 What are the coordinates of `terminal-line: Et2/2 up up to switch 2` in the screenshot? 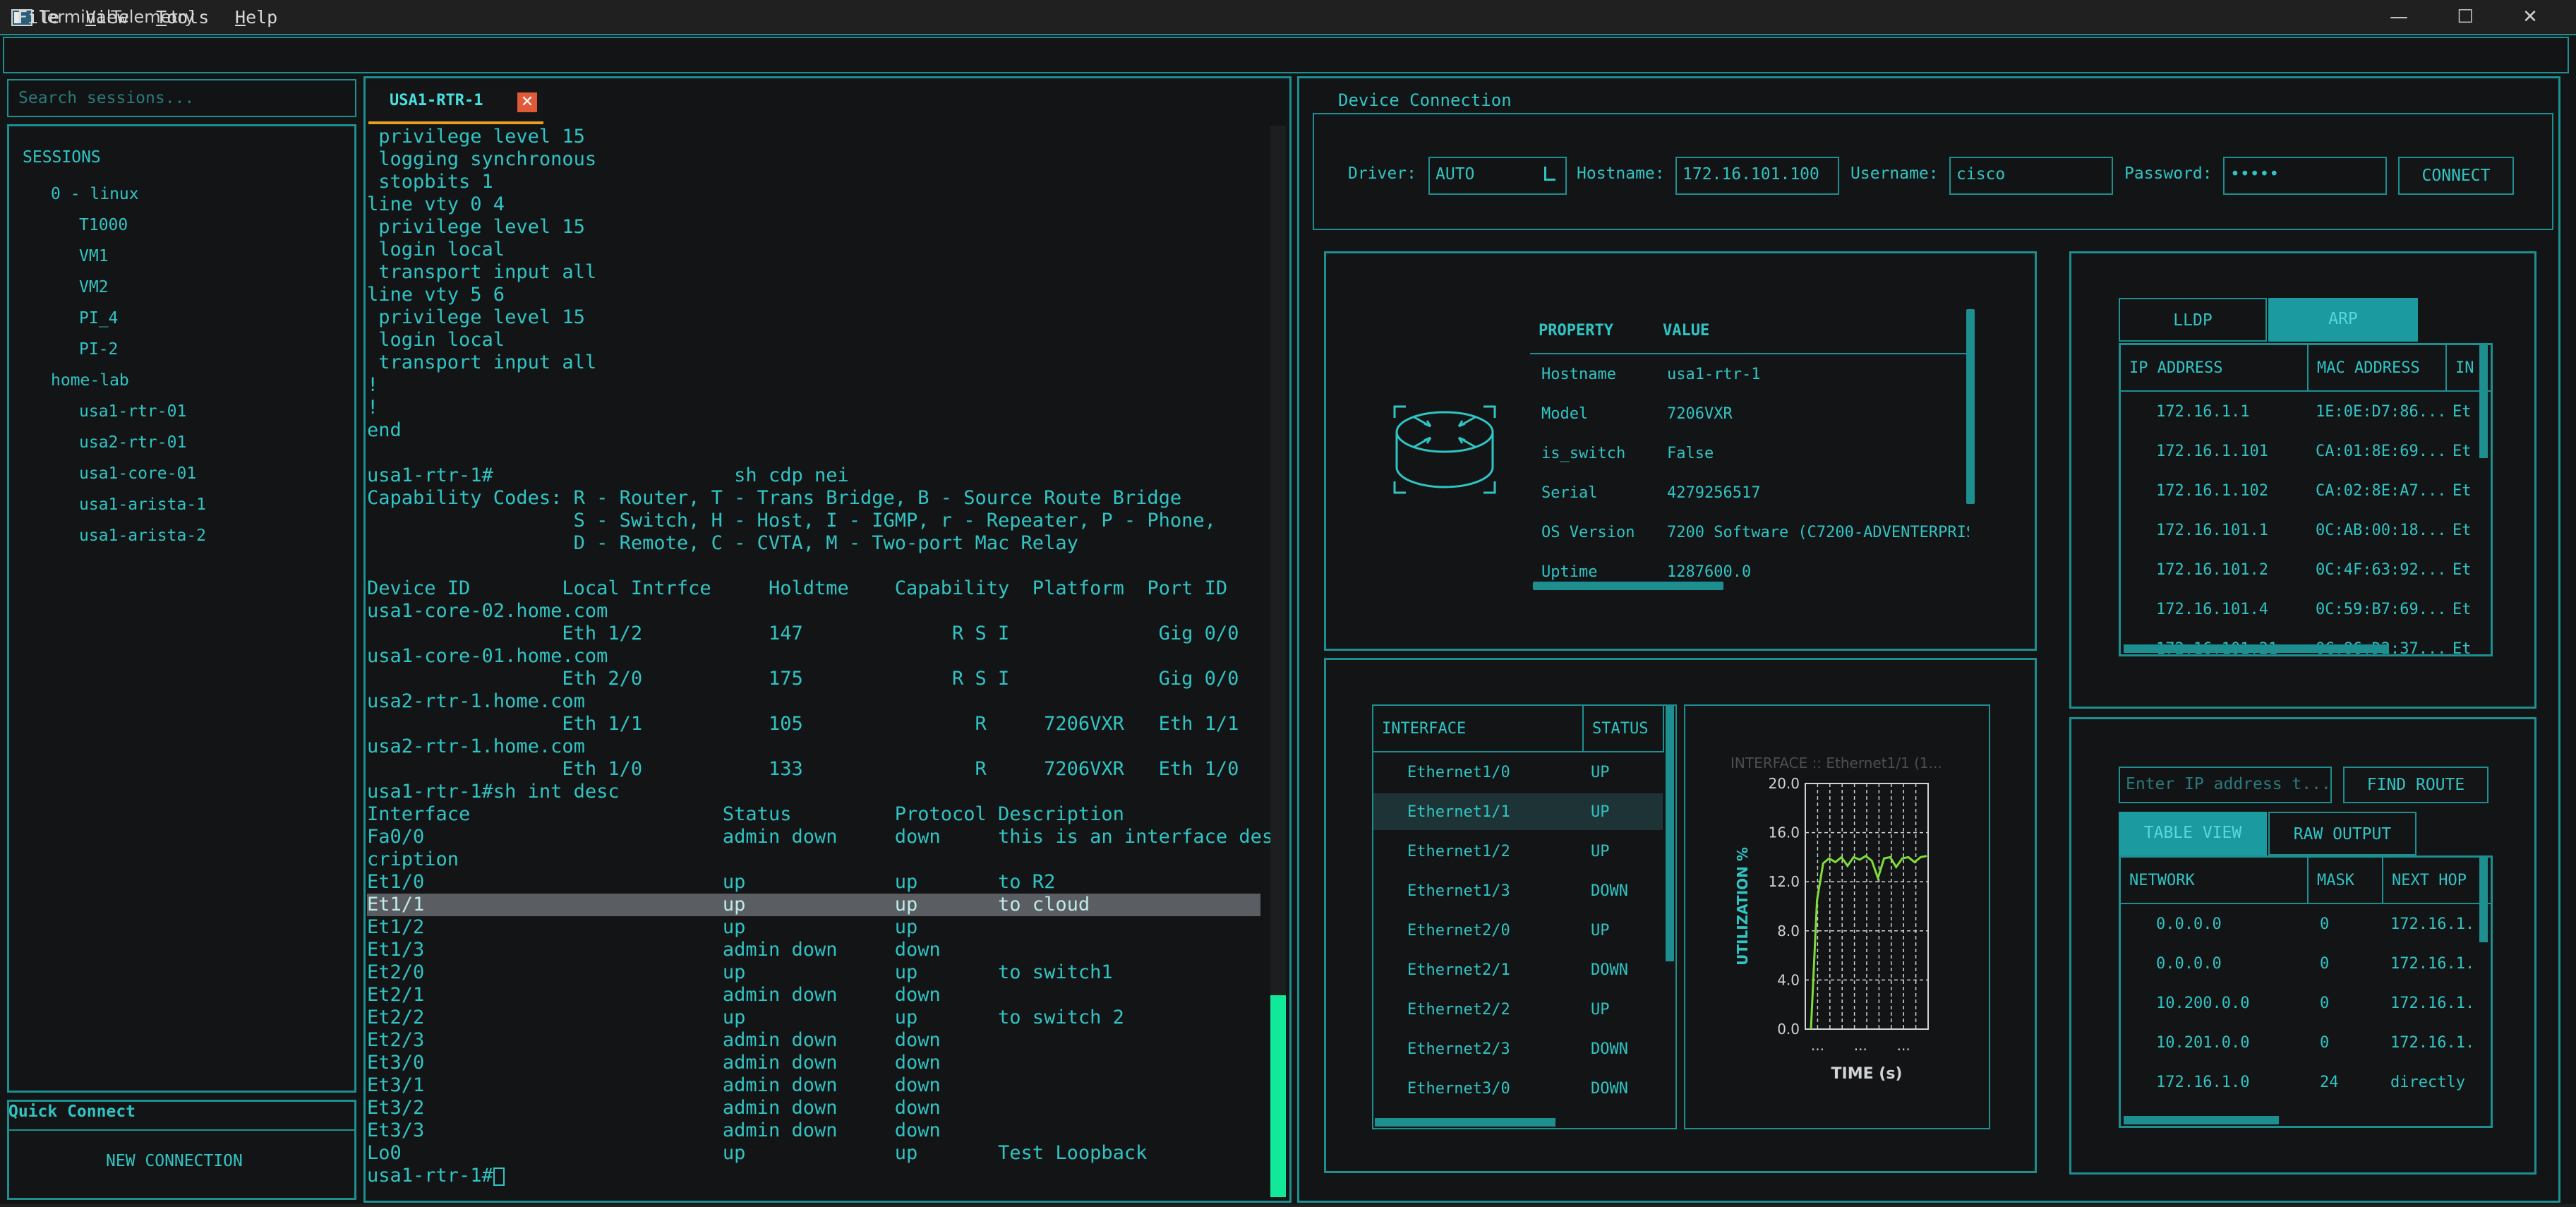 It's located at (745, 1017).